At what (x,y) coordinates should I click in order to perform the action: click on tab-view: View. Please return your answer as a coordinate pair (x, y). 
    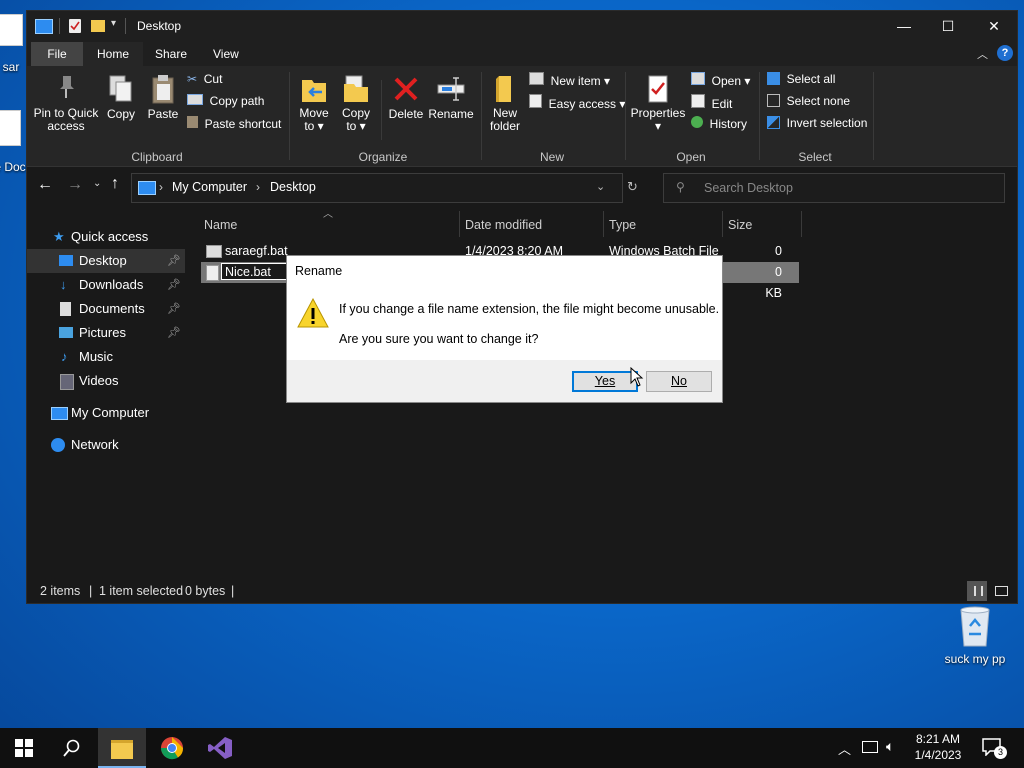
    Looking at the image, I should click on (226, 54).